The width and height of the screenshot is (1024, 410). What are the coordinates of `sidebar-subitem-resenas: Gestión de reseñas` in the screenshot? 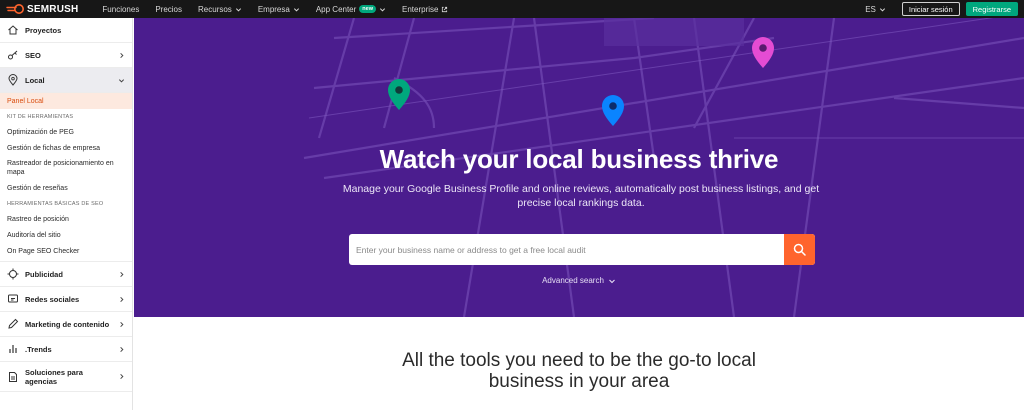 It's located at (66, 188).